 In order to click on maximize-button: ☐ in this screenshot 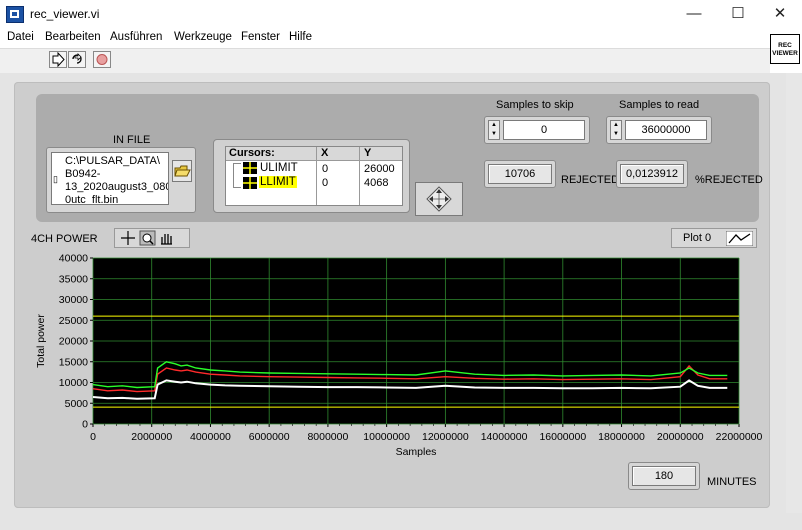, I will do `click(738, 14)`.